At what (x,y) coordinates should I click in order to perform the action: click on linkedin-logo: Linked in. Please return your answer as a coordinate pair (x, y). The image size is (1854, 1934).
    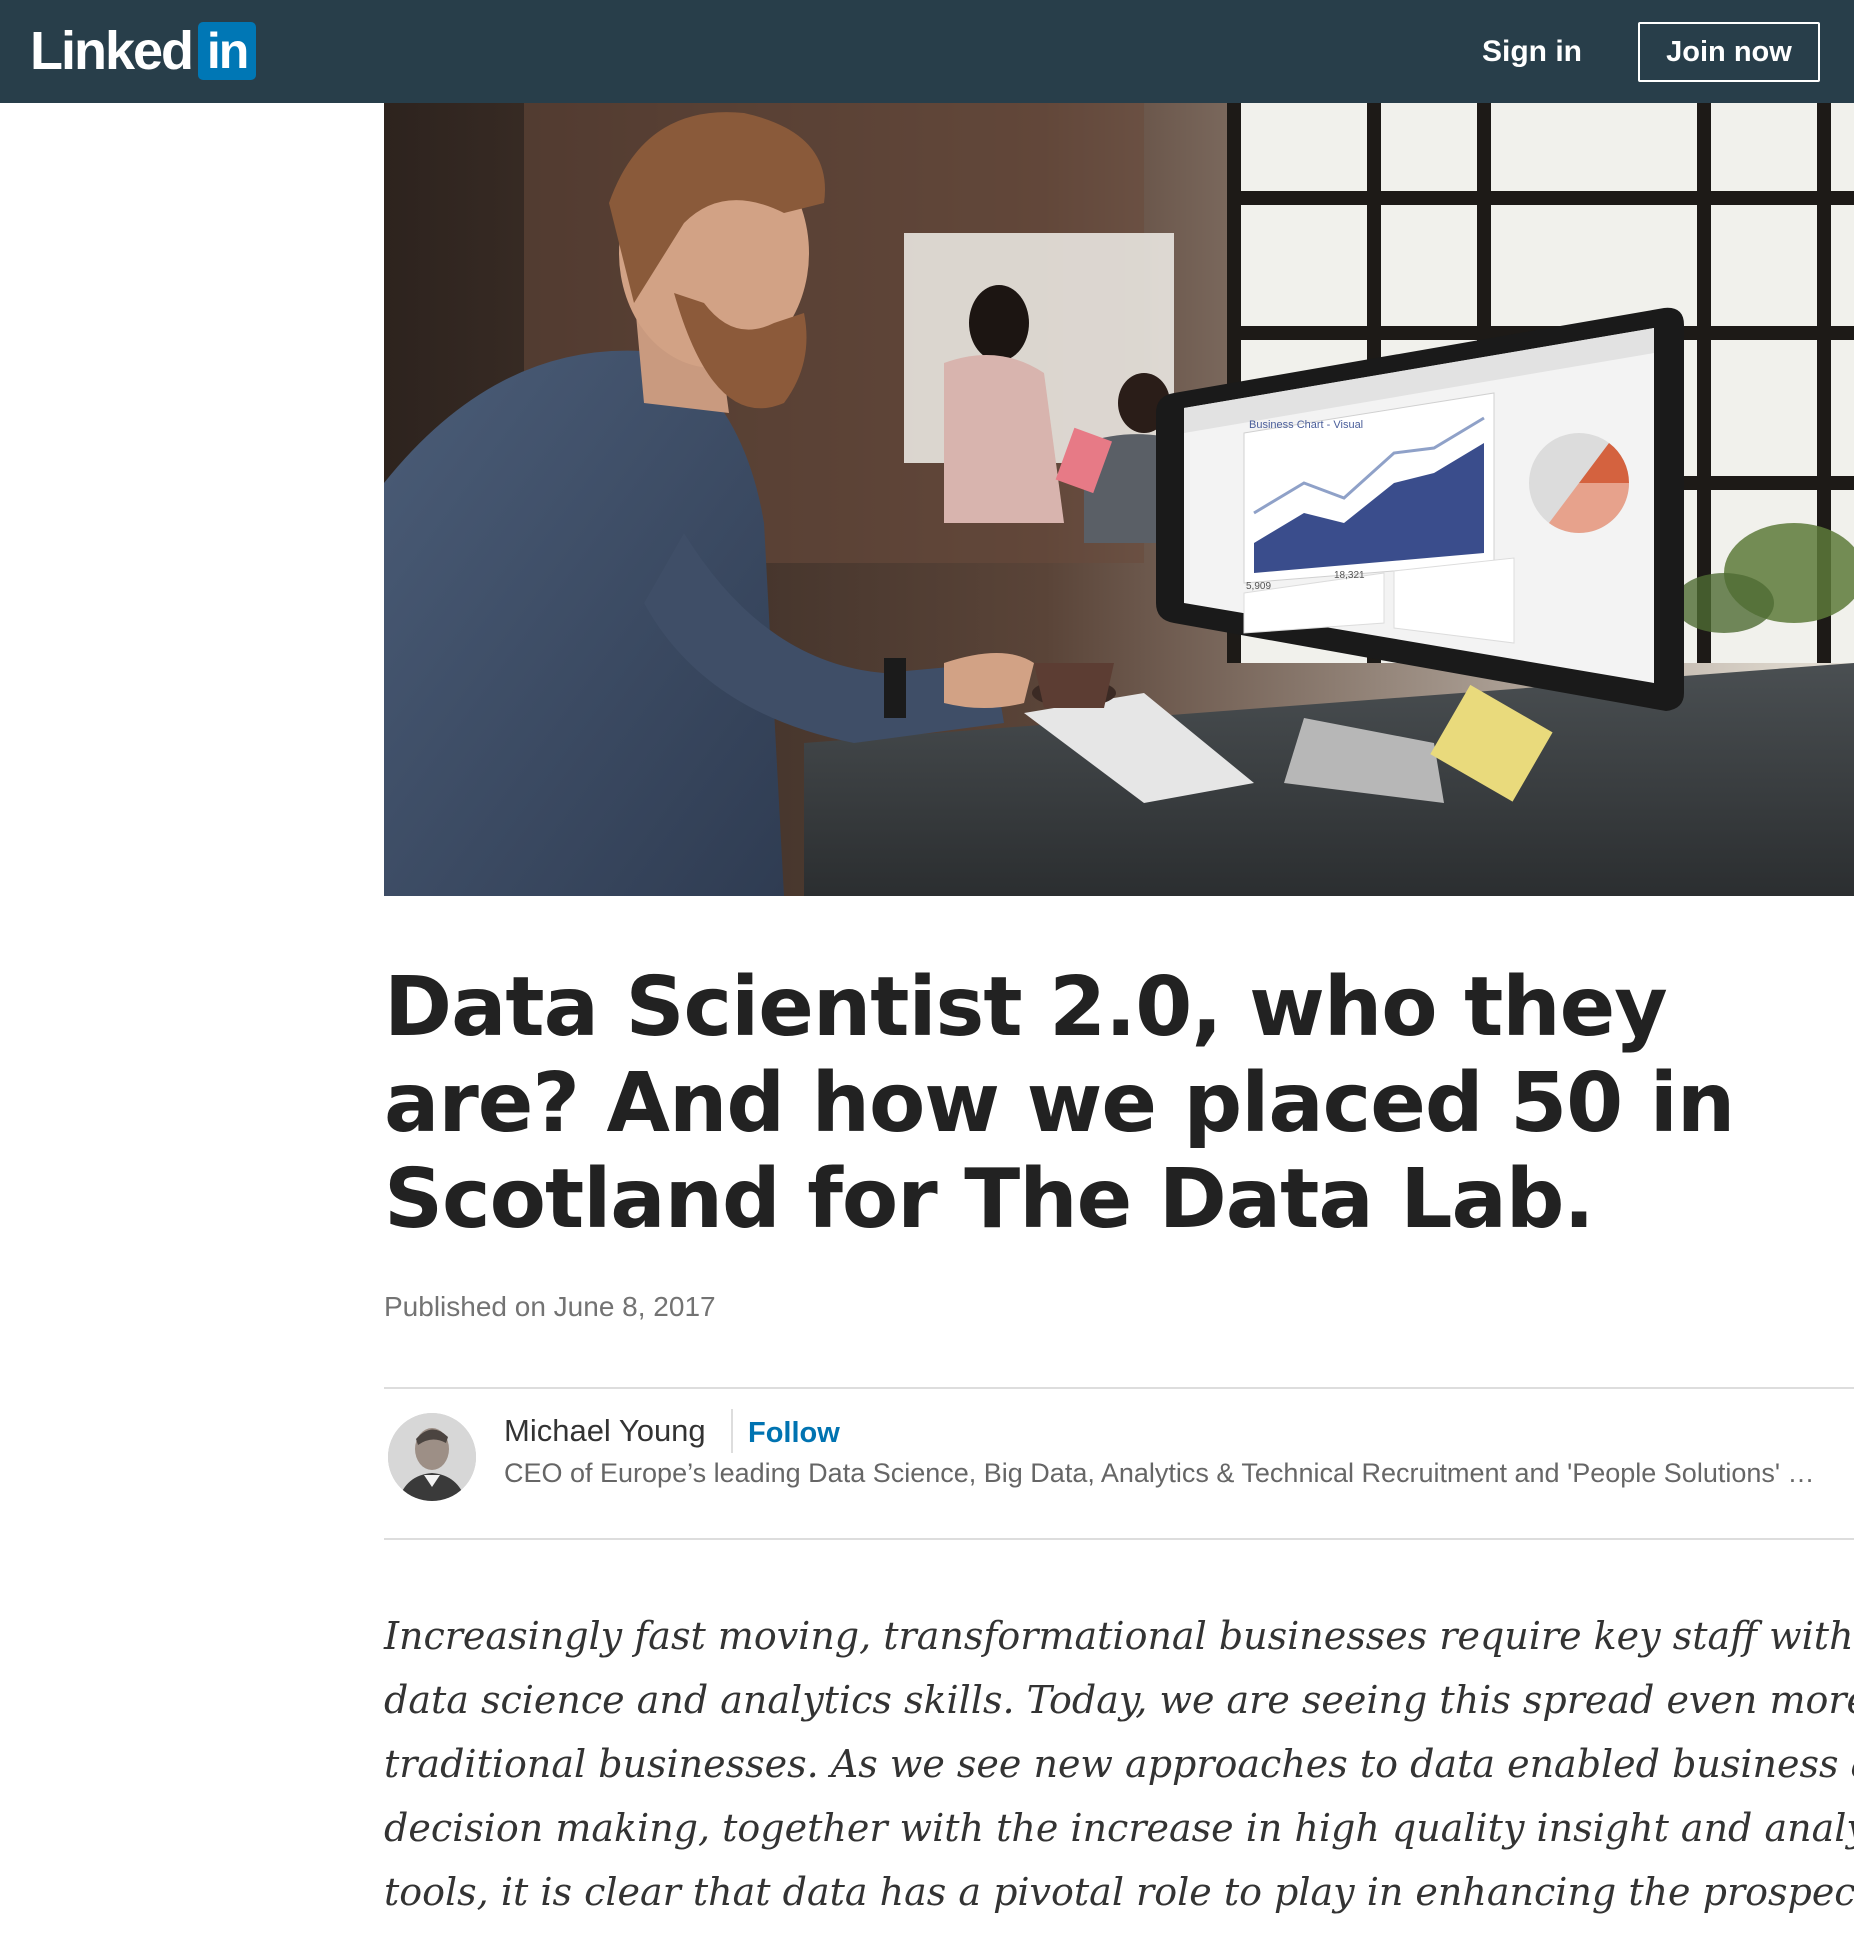
    Looking at the image, I should click on (143, 51).